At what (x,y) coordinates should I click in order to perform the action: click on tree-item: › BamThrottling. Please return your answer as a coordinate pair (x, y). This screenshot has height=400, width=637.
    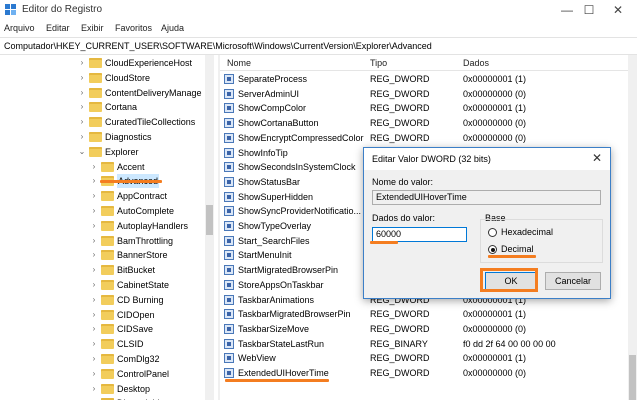
    Looking at the image, I should click on (102, 241).